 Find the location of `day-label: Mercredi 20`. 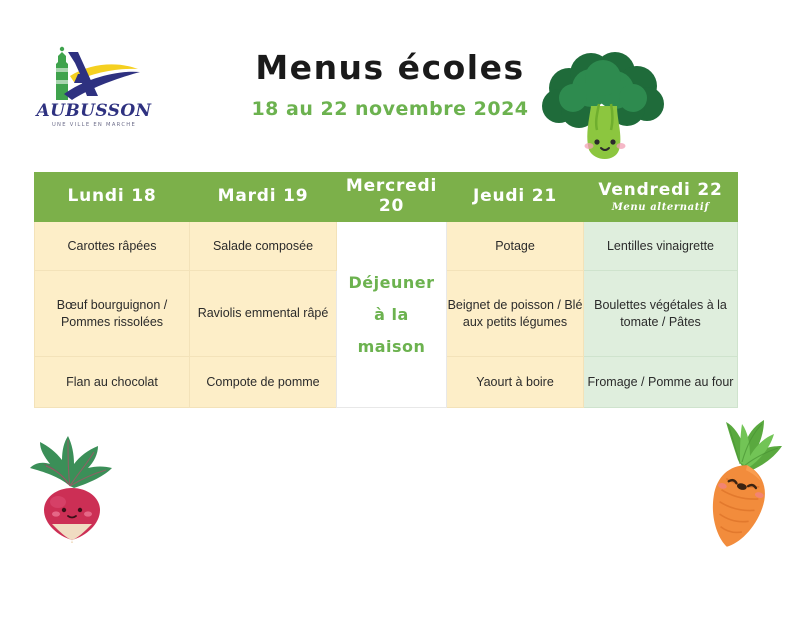

day-label: Mercredi 20 is located at coordinates (391, 196).